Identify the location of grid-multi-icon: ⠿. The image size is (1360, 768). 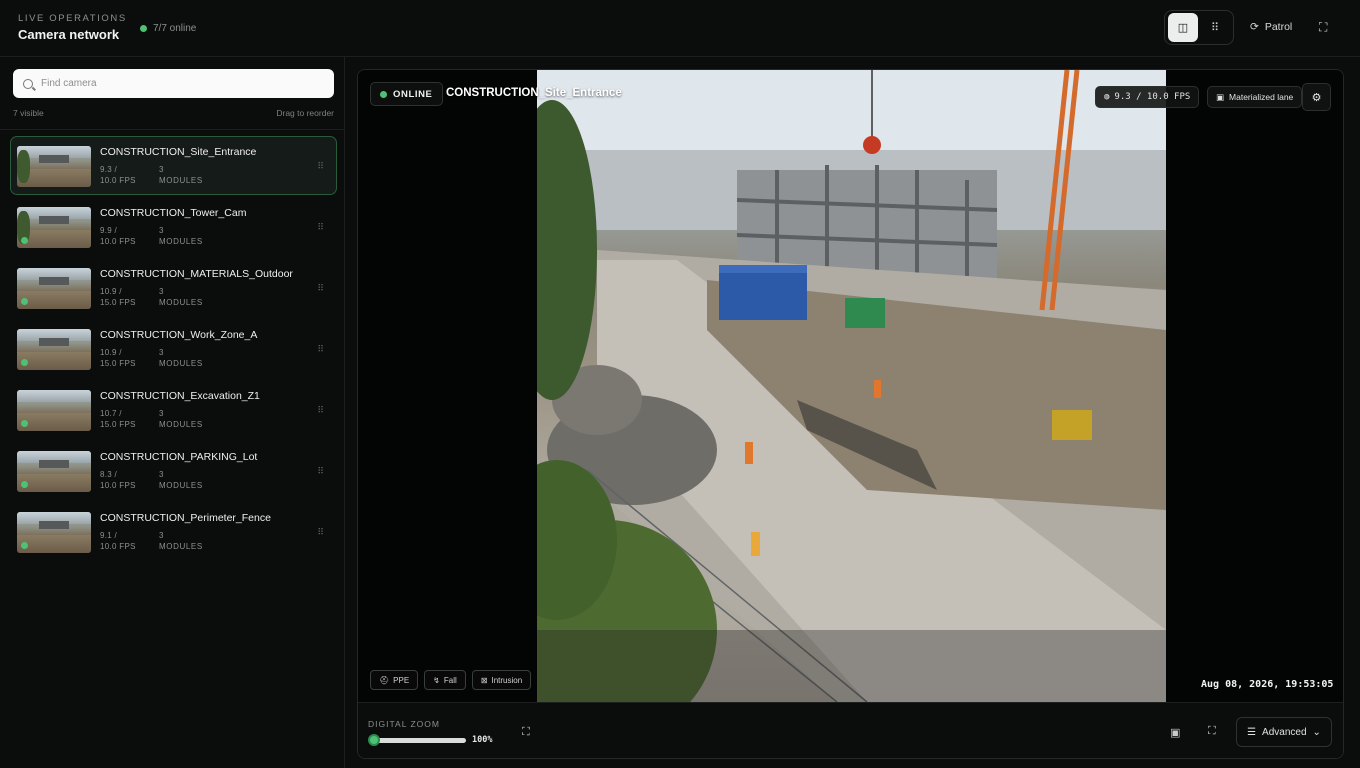
(1215, 28).